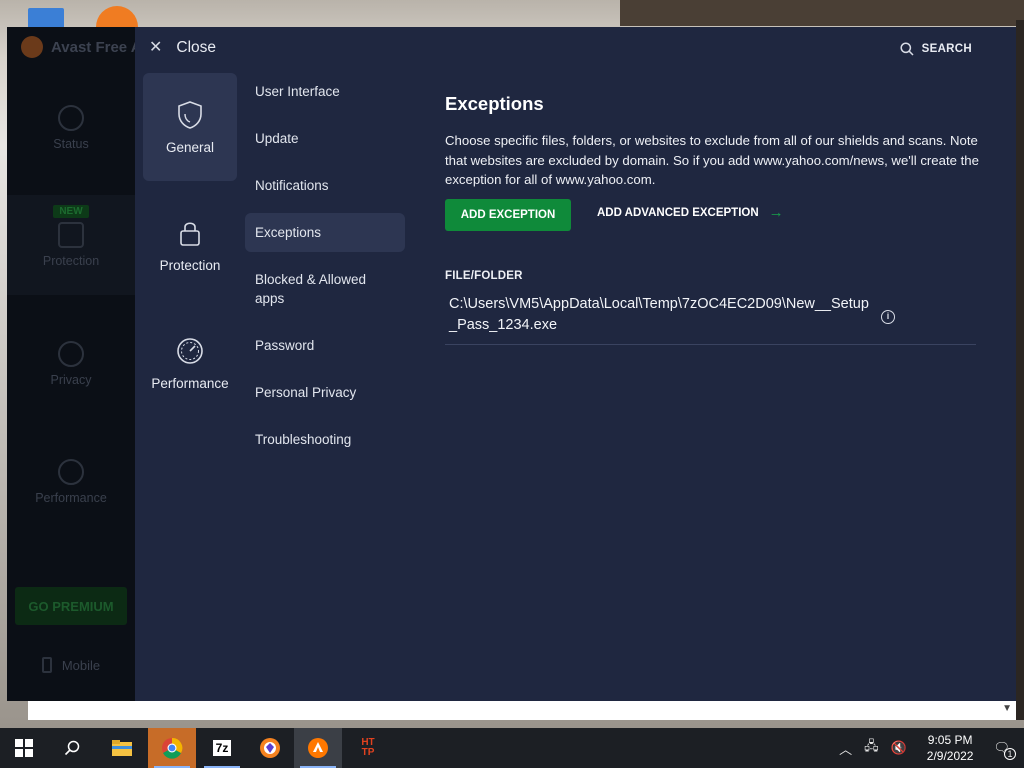 This screenshot has width=1024, height=768. I want to click on base-nav-label: Privacy, so click(71, 380).